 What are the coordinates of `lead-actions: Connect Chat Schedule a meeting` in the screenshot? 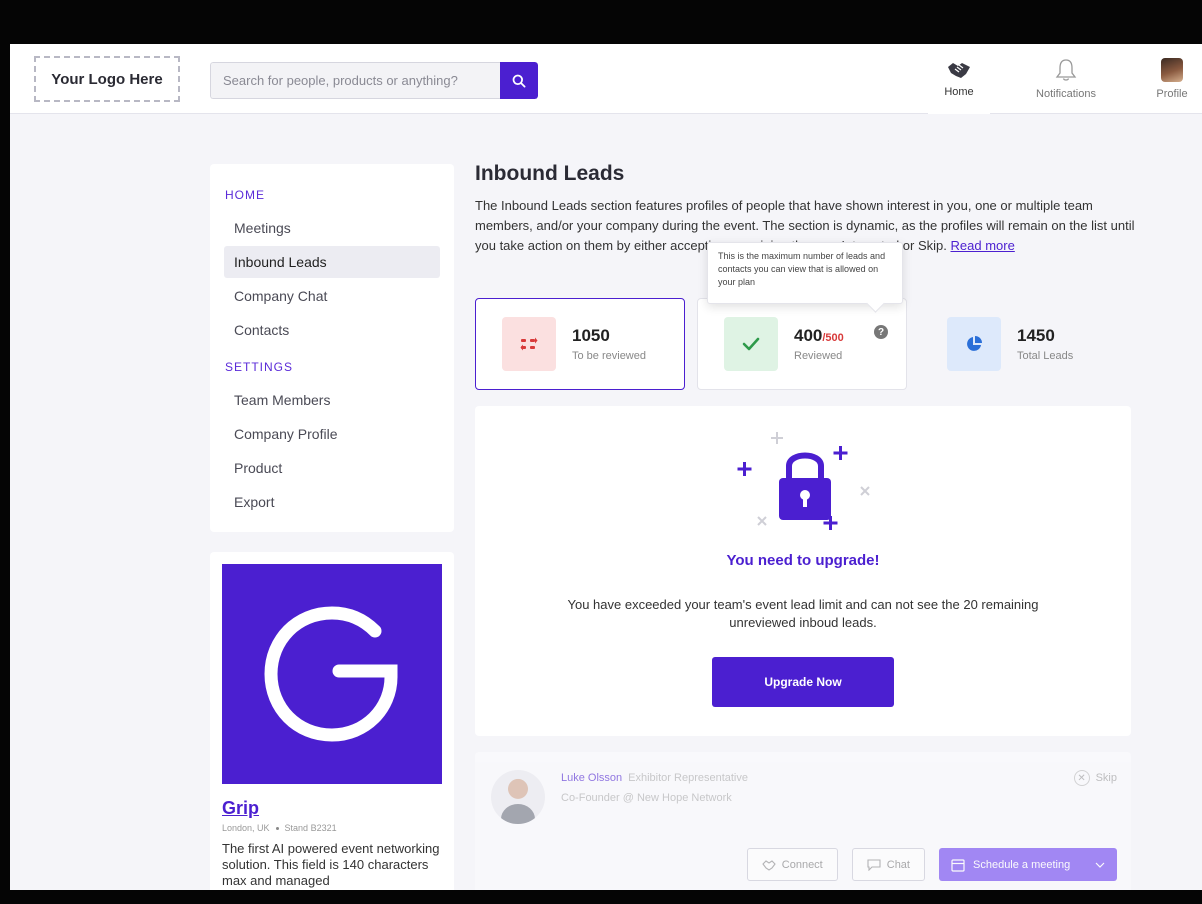 It's located at (931, 864).